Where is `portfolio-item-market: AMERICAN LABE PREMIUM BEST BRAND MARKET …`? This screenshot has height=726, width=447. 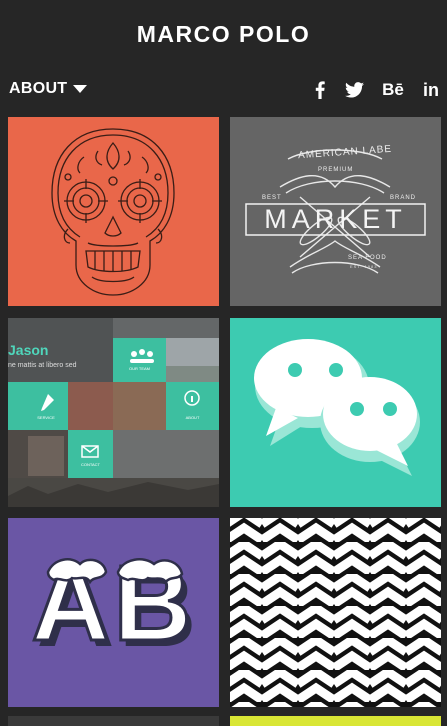 portfolio-item-market: AMERICAN LABE PREMIUM BEST BRAND MARKET … is located at coordinates (335, 211).